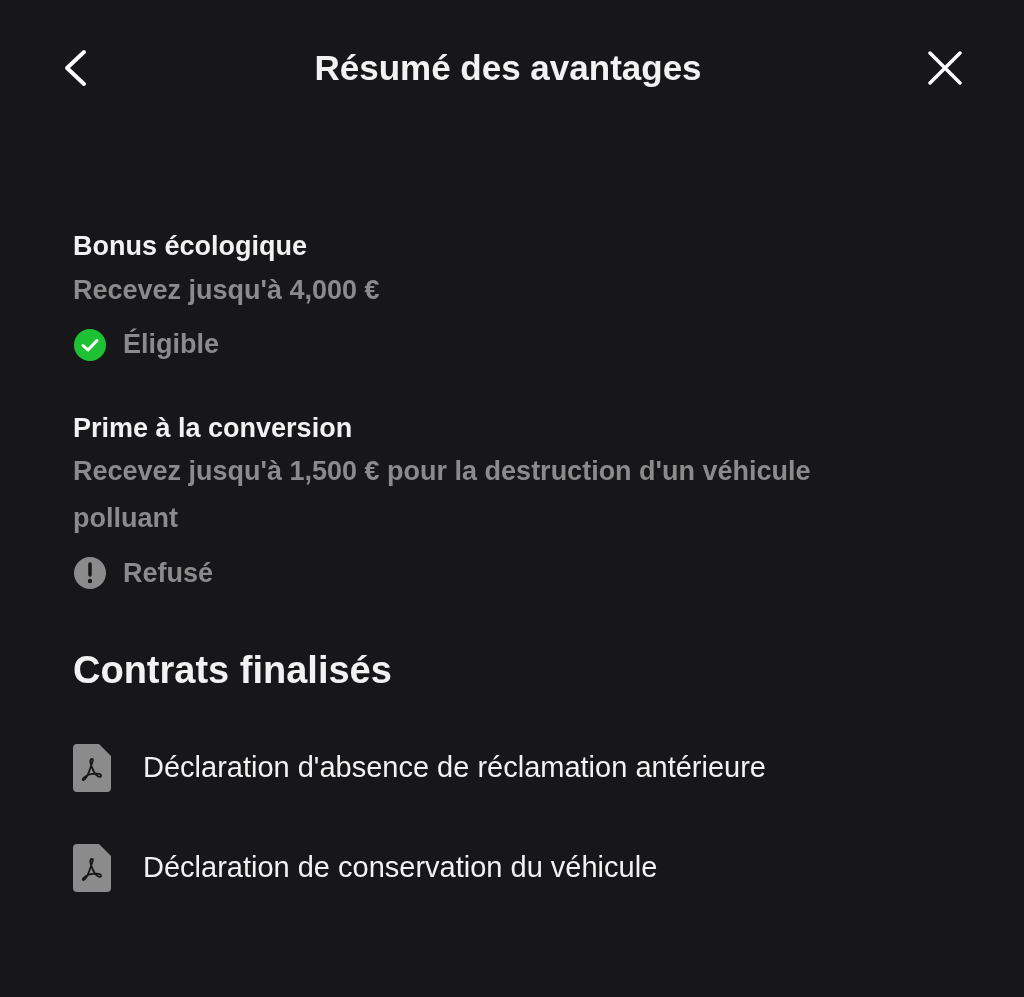 The width and height of the screenshot is (1024, 997). I want to click on back-icon, so click(75, 68).